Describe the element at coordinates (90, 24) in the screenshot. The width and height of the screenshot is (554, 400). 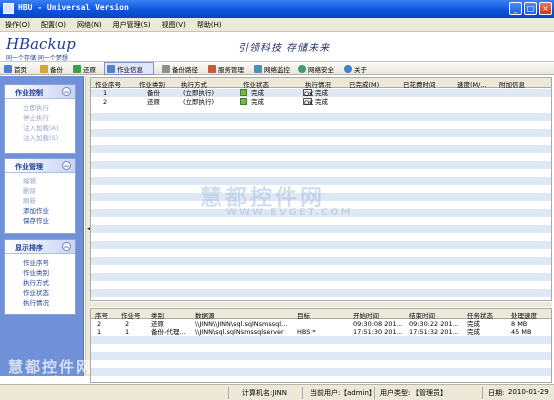
I see `menu-network: 网络(N)` at that location.